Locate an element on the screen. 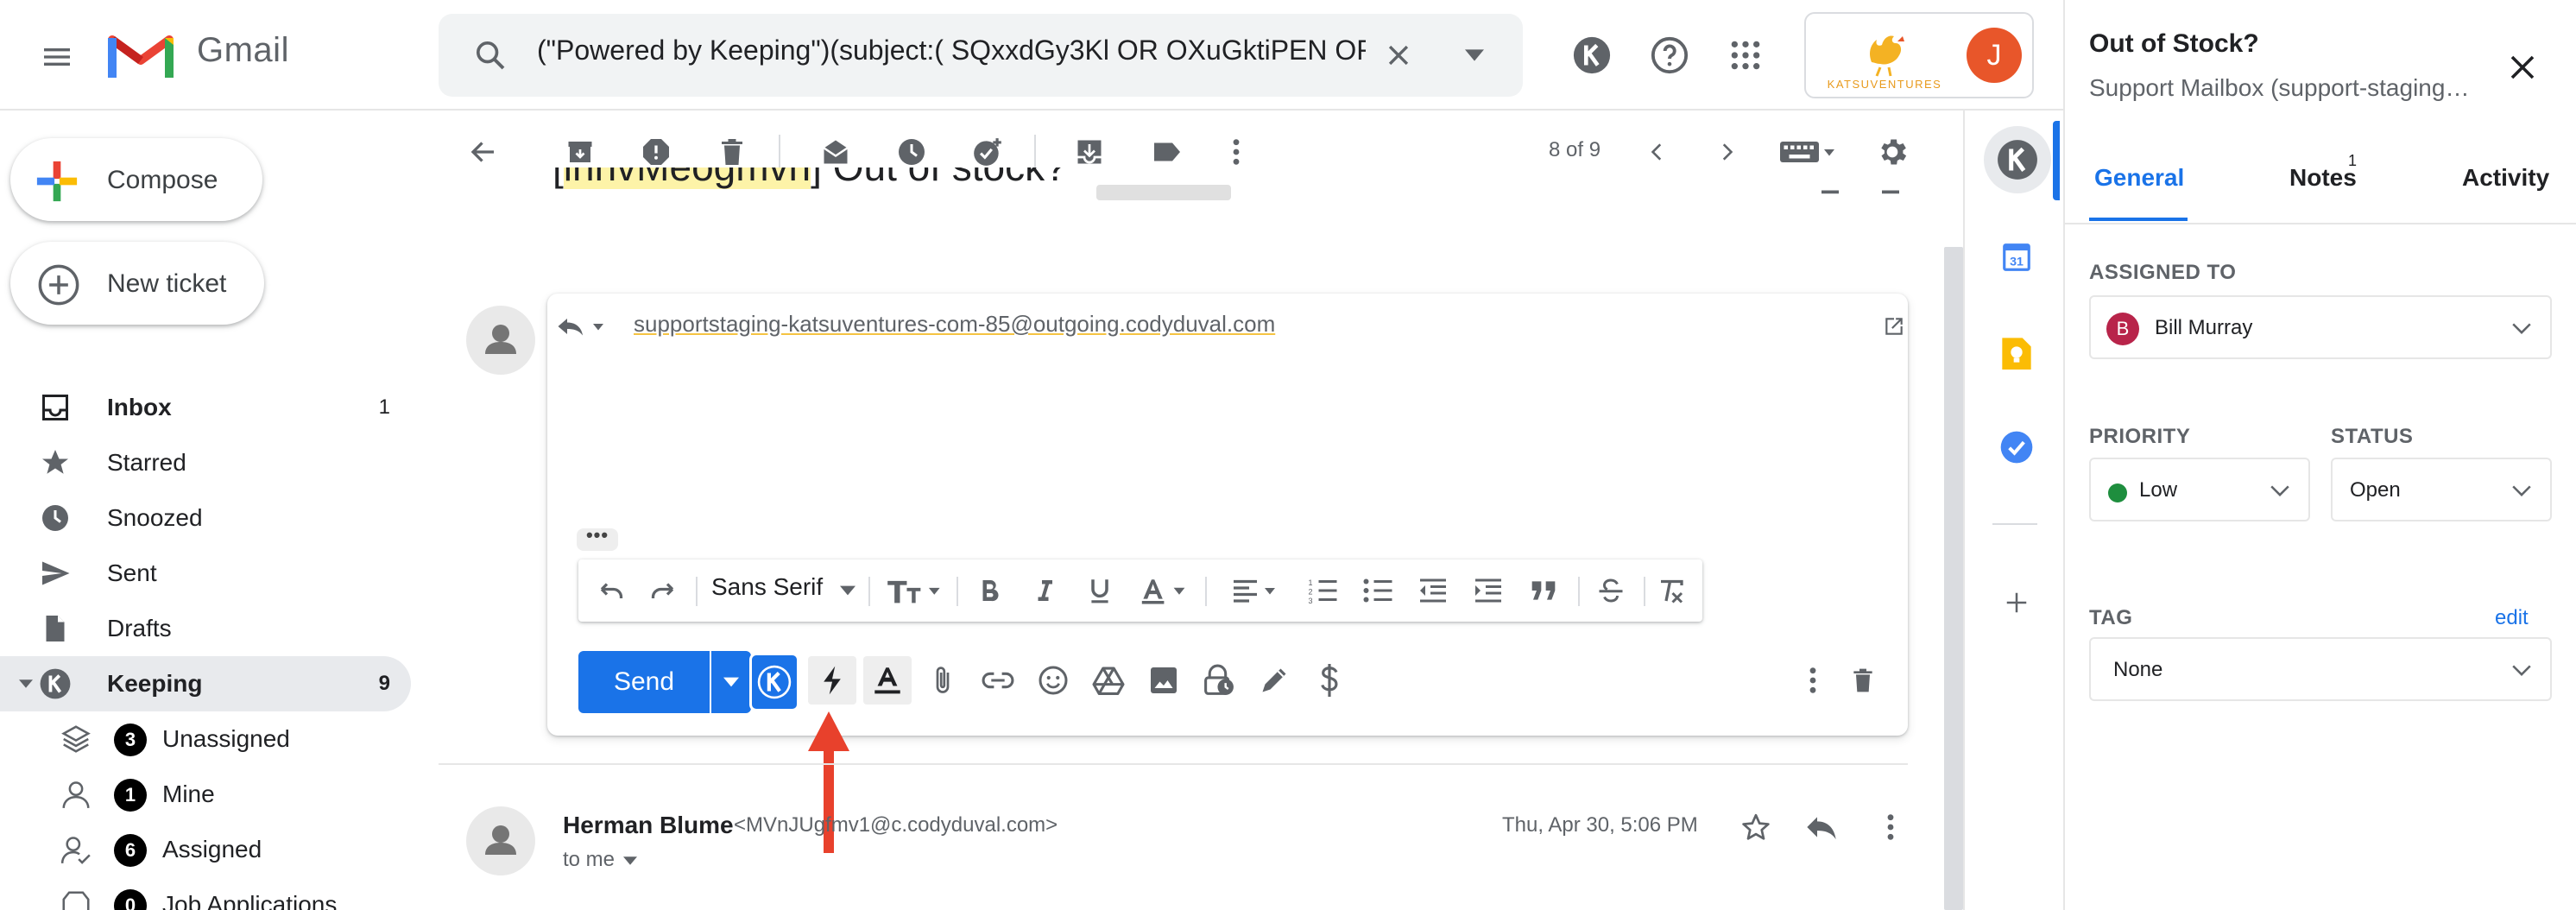 The height and width of the screenshot is (910, 2576). send-options-caret-icon is located at coordinates (731, 682).